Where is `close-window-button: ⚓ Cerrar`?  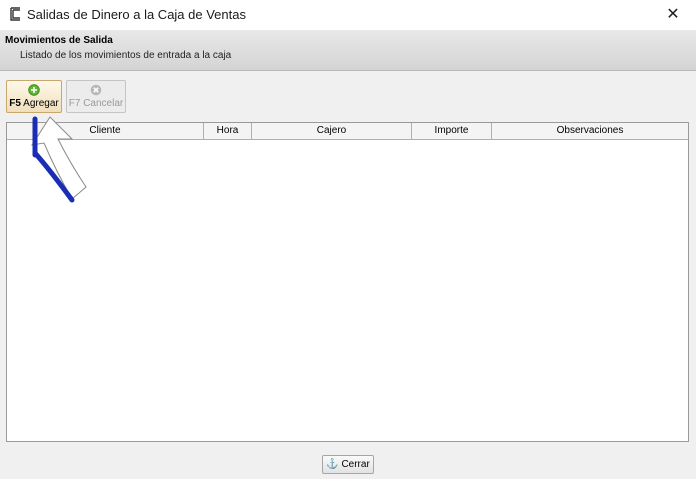 close-window-button: ⚓ Cerrar is located at coordinates (348, 464).